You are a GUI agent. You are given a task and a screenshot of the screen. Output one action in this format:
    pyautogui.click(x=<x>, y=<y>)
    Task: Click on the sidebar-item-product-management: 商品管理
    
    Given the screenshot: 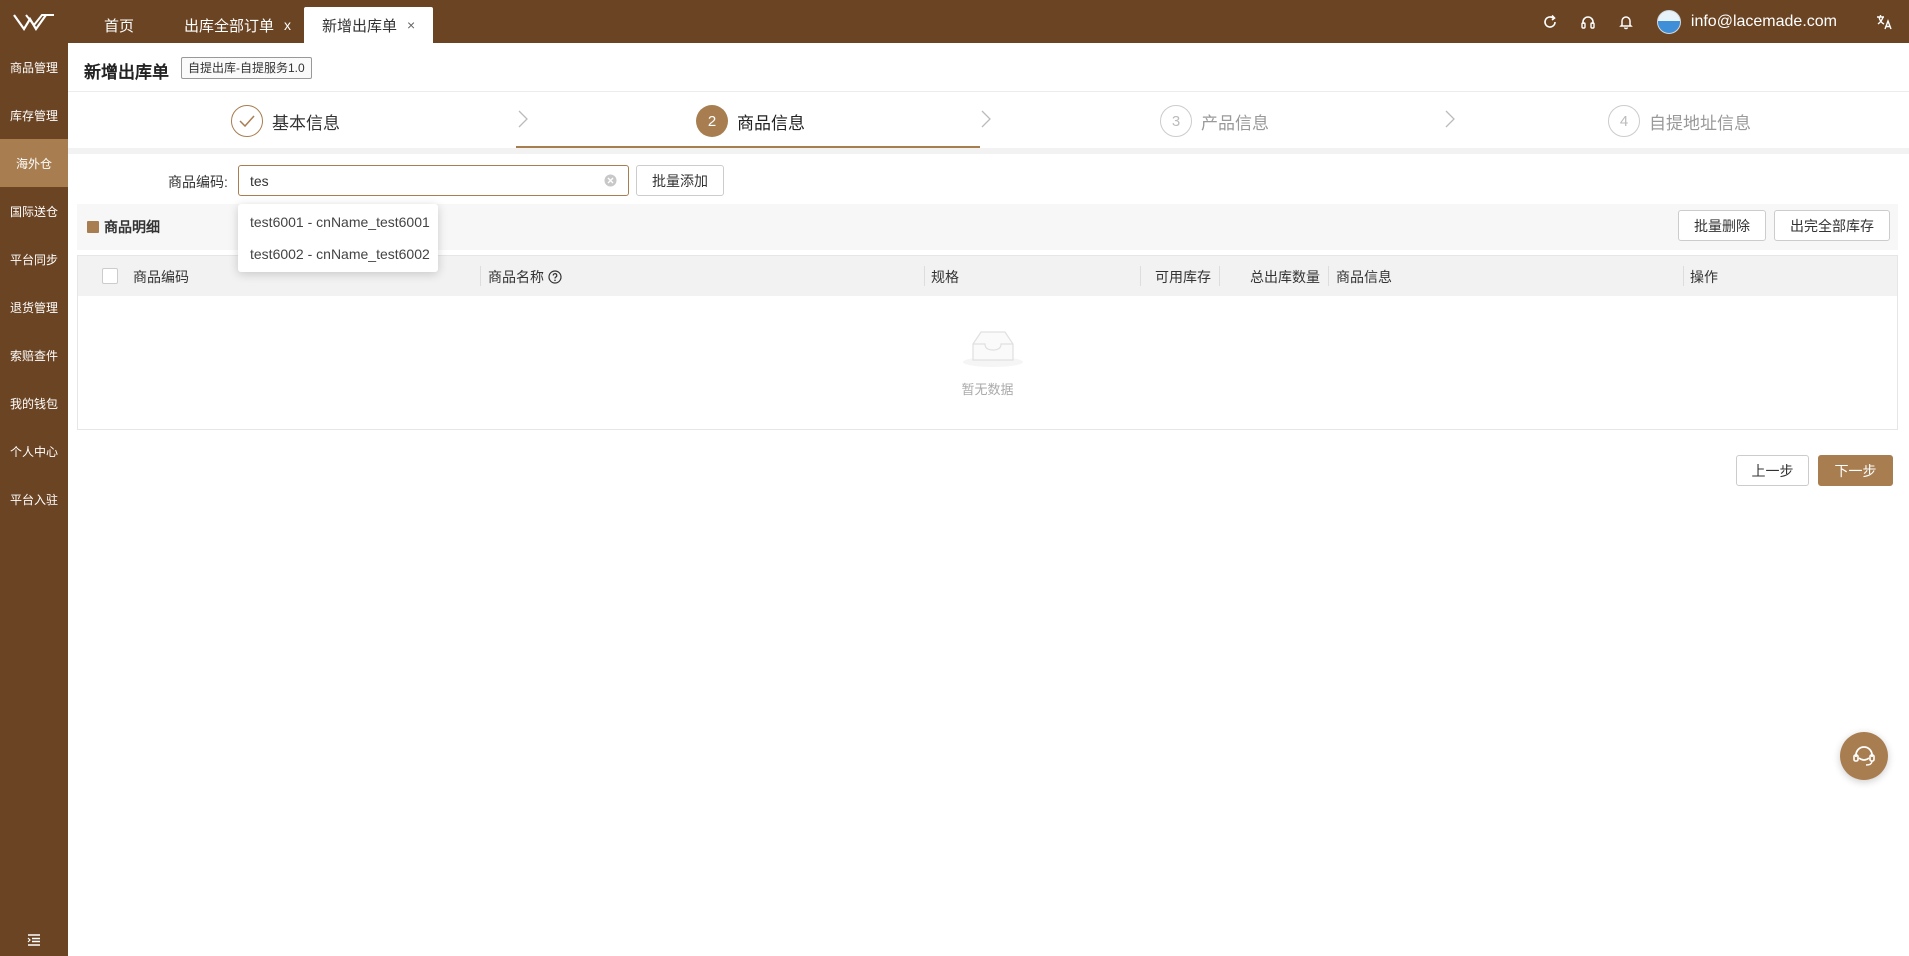 What is the action you would take?
    pyautogui.click(x=34, y=67)
    